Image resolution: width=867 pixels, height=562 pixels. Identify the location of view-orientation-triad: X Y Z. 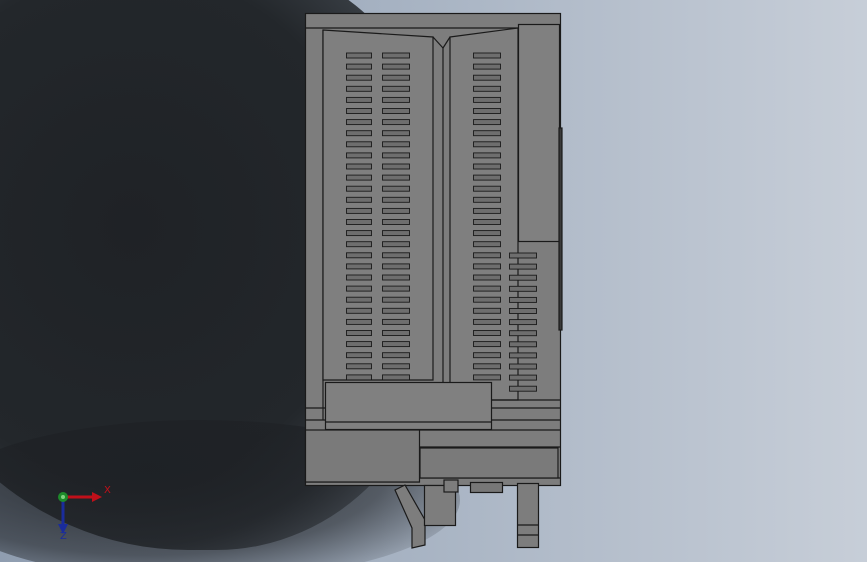
(80, 513).